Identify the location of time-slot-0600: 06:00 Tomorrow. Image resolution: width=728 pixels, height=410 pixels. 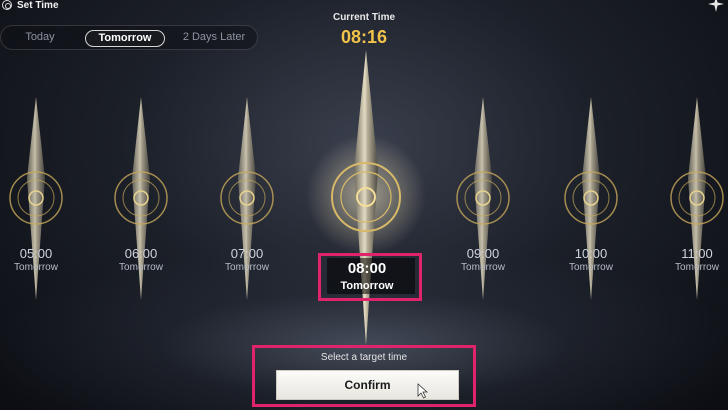
(141, 260).